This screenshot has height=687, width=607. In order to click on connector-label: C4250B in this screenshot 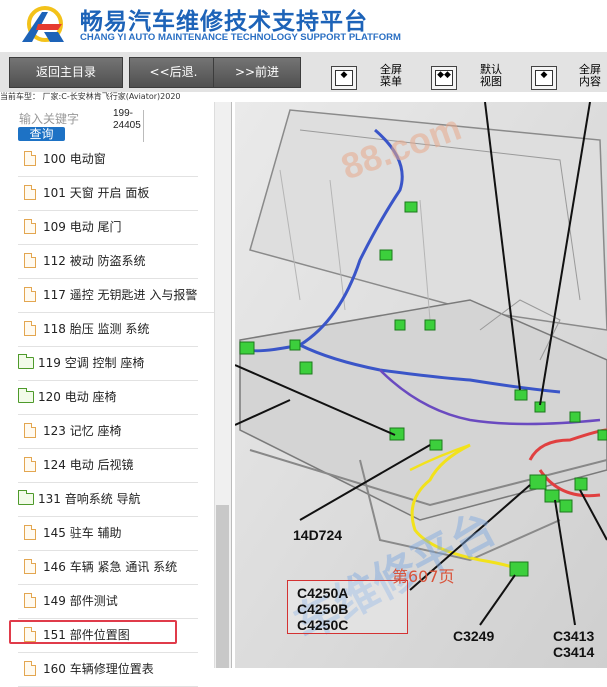, I will do `click(323, 609)`.